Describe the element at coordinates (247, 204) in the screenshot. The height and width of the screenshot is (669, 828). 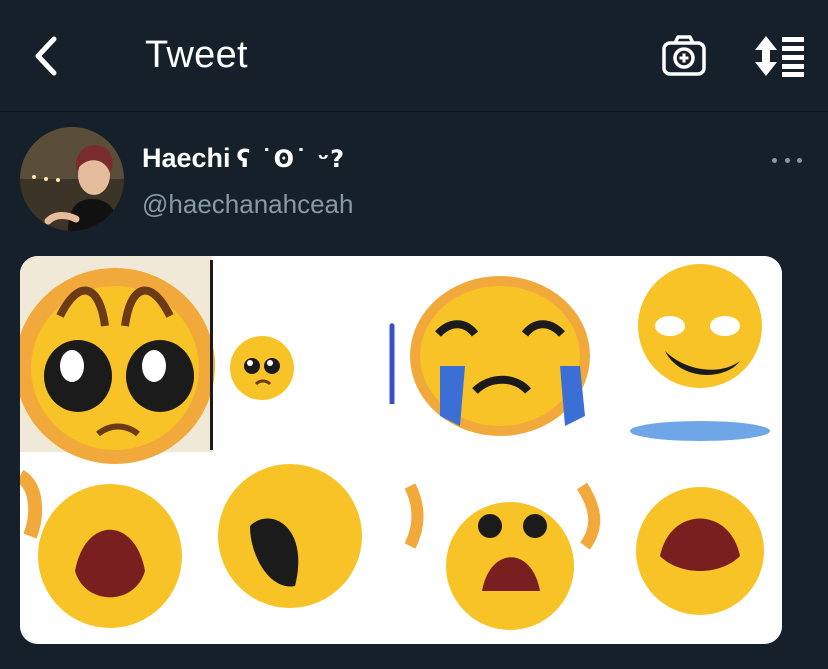
I see `author-handle: @haechanahceah` at that location.